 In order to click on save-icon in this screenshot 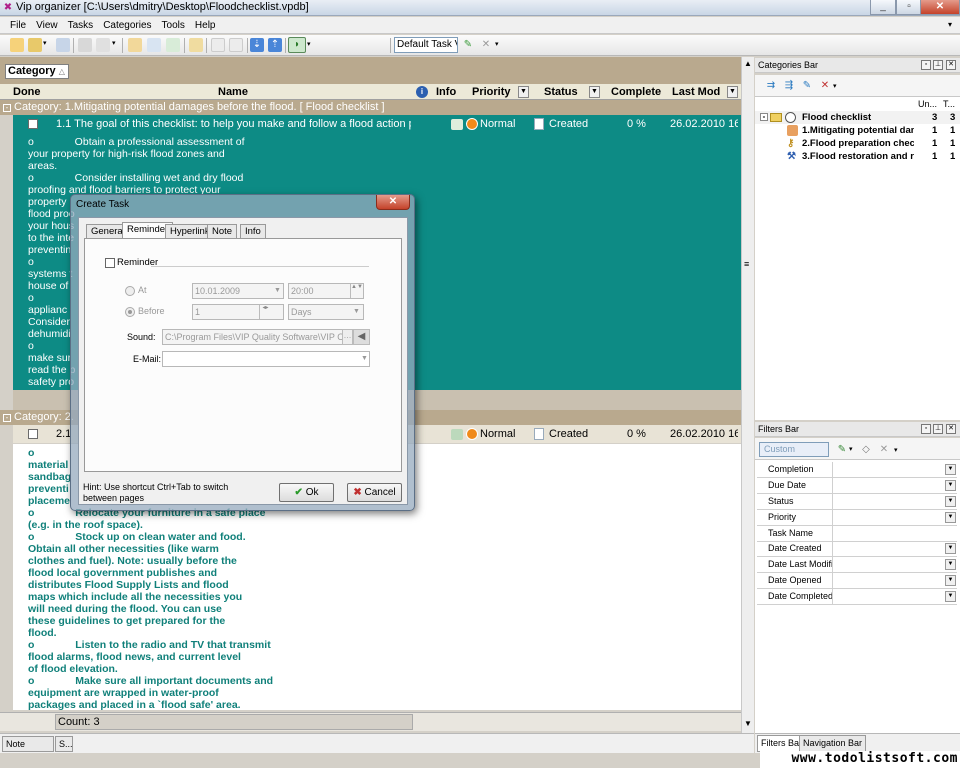, I will do `click(63, 45)`.